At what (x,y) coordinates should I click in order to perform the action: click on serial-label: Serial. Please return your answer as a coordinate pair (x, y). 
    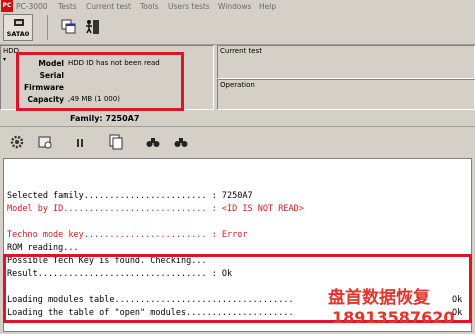
    Looking at the image, I should click on (51, 75).